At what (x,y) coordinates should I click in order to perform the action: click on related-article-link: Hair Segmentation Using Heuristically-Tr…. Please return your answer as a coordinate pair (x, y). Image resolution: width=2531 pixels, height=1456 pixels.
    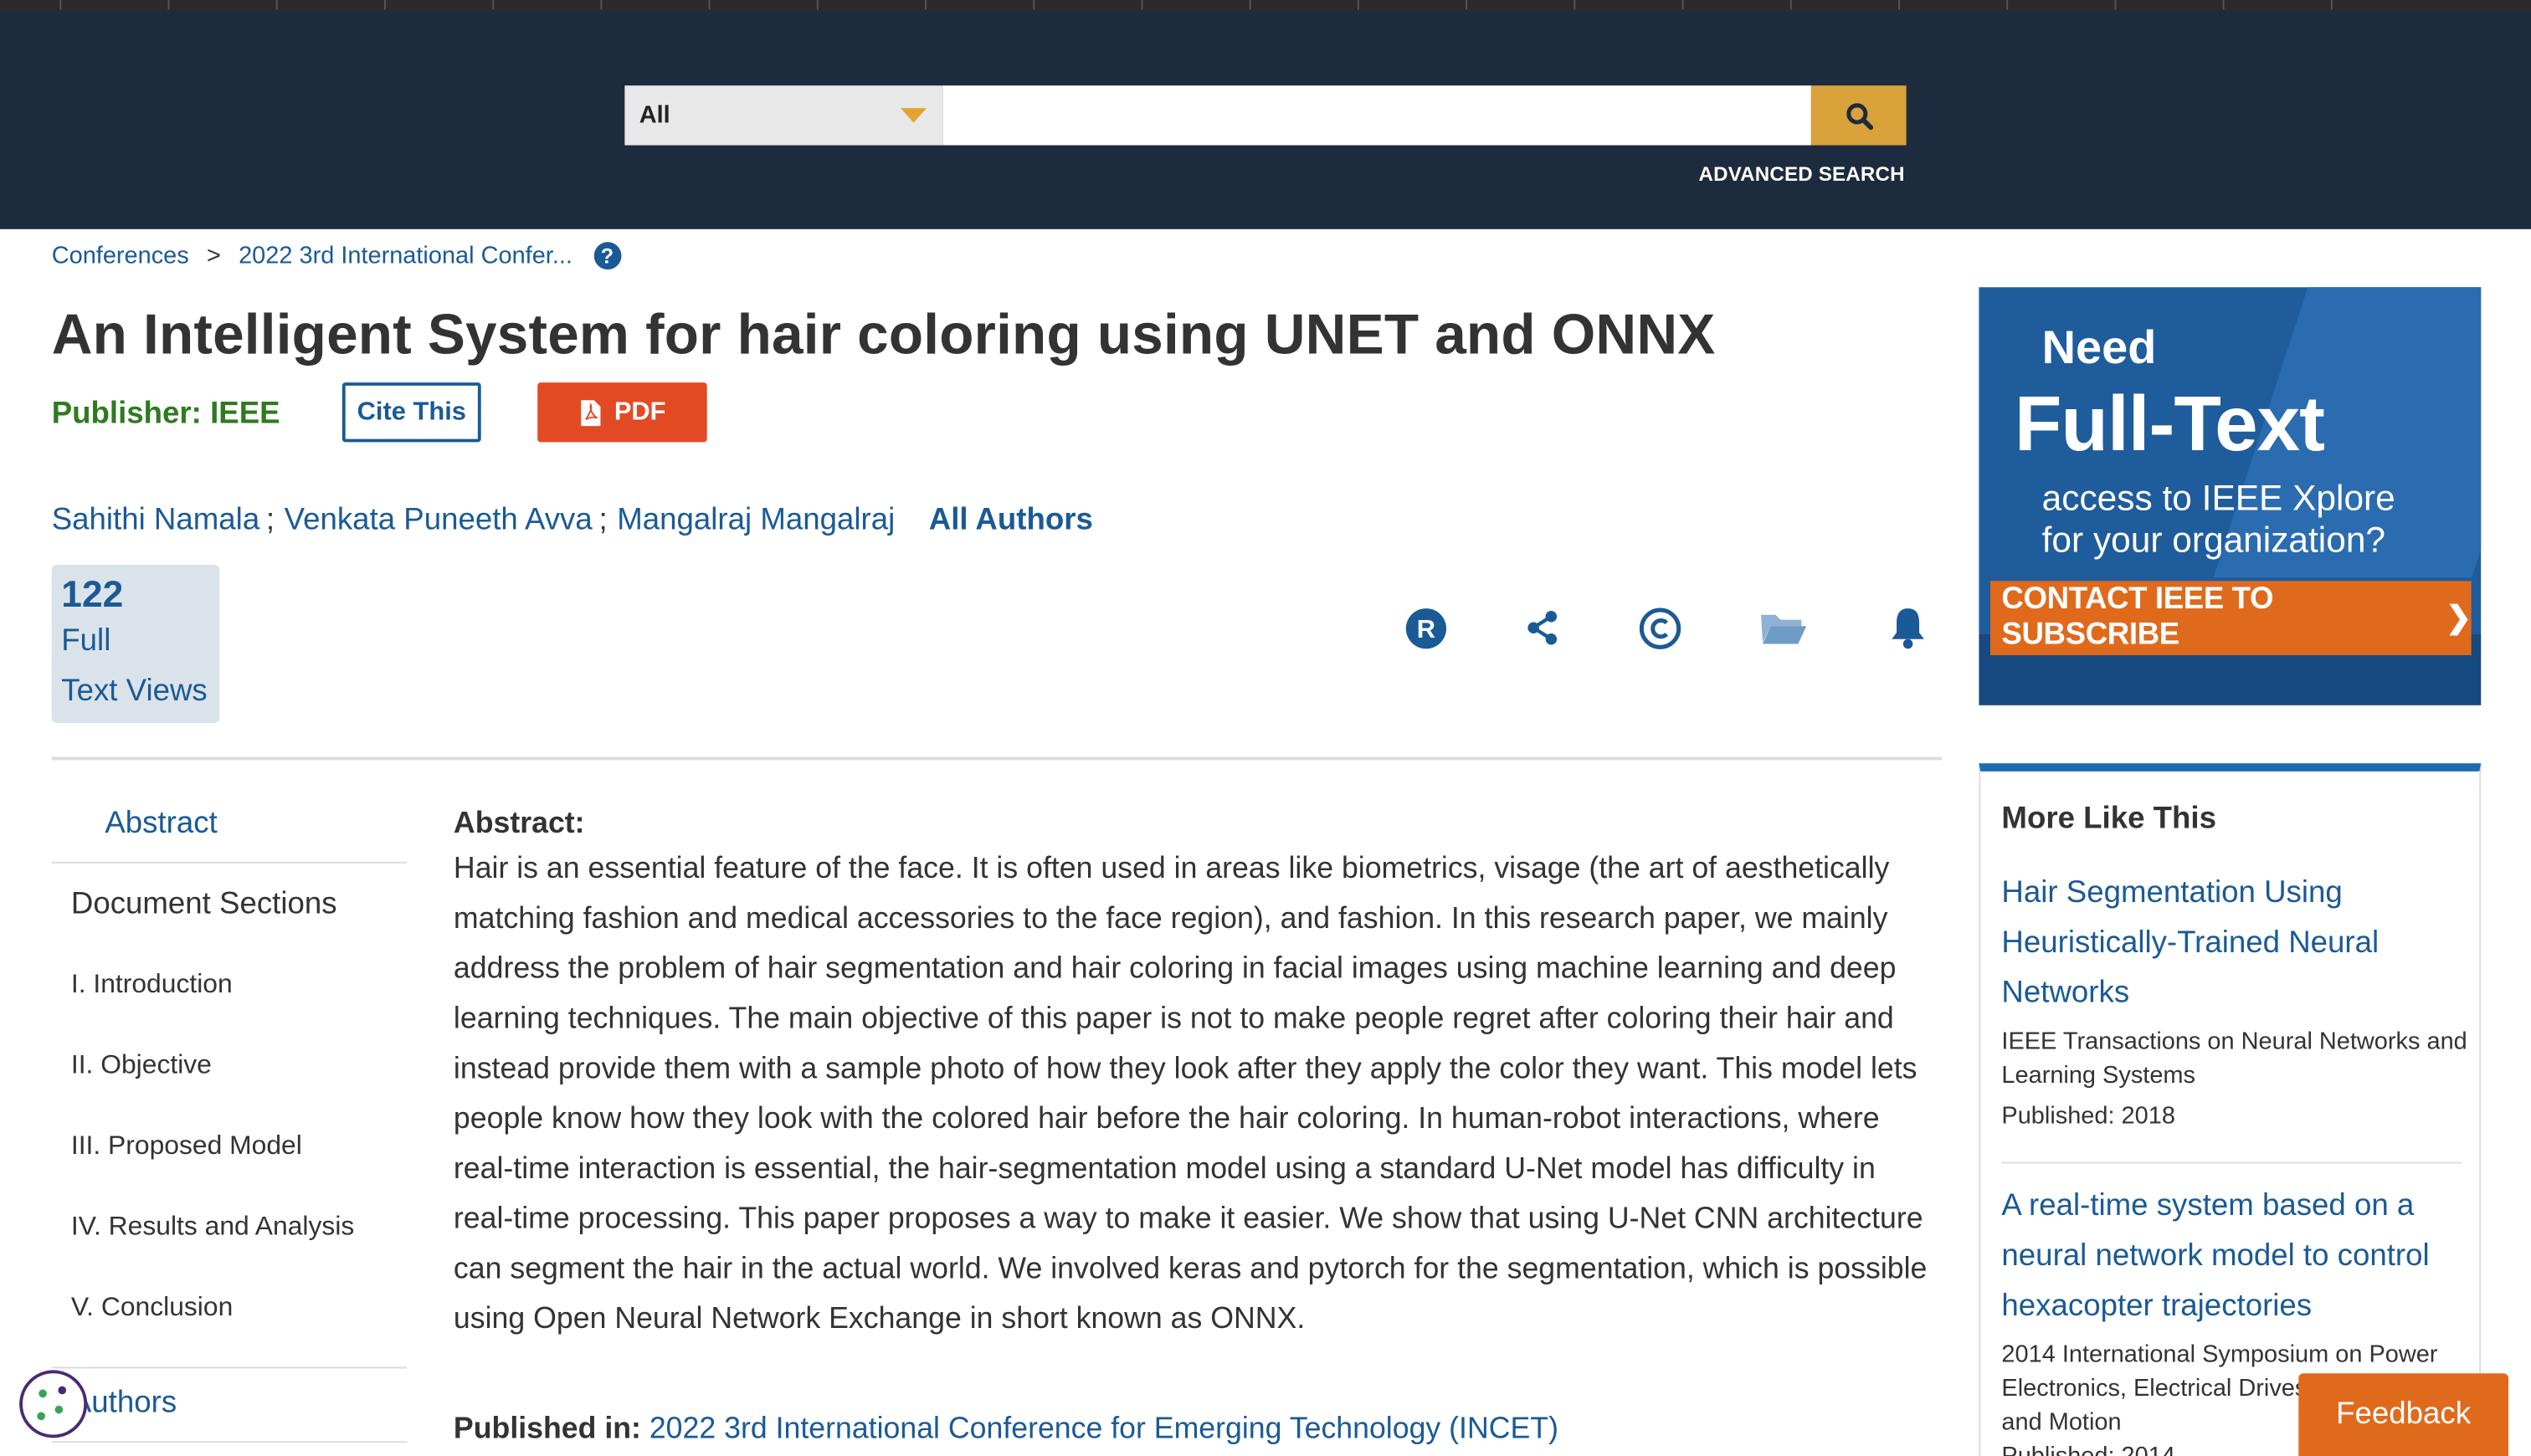
    Looking at the image, I should click on (2231, 943).